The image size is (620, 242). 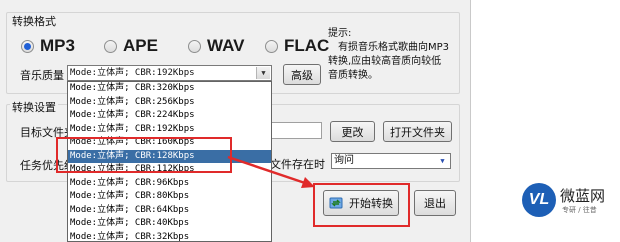 What do you see at coordinates (583, 196) in the screenshot?
I see `logo-name: 微蓝网` at bounding box center [583, 196].